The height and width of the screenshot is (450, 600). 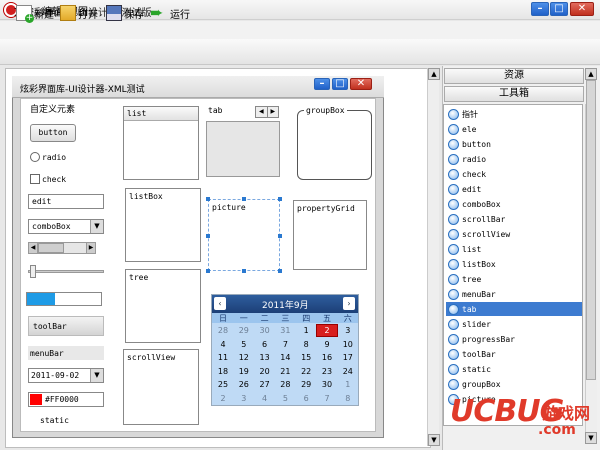 I want to click on toolbox-item: menuBar, so click(x=514, y=294).